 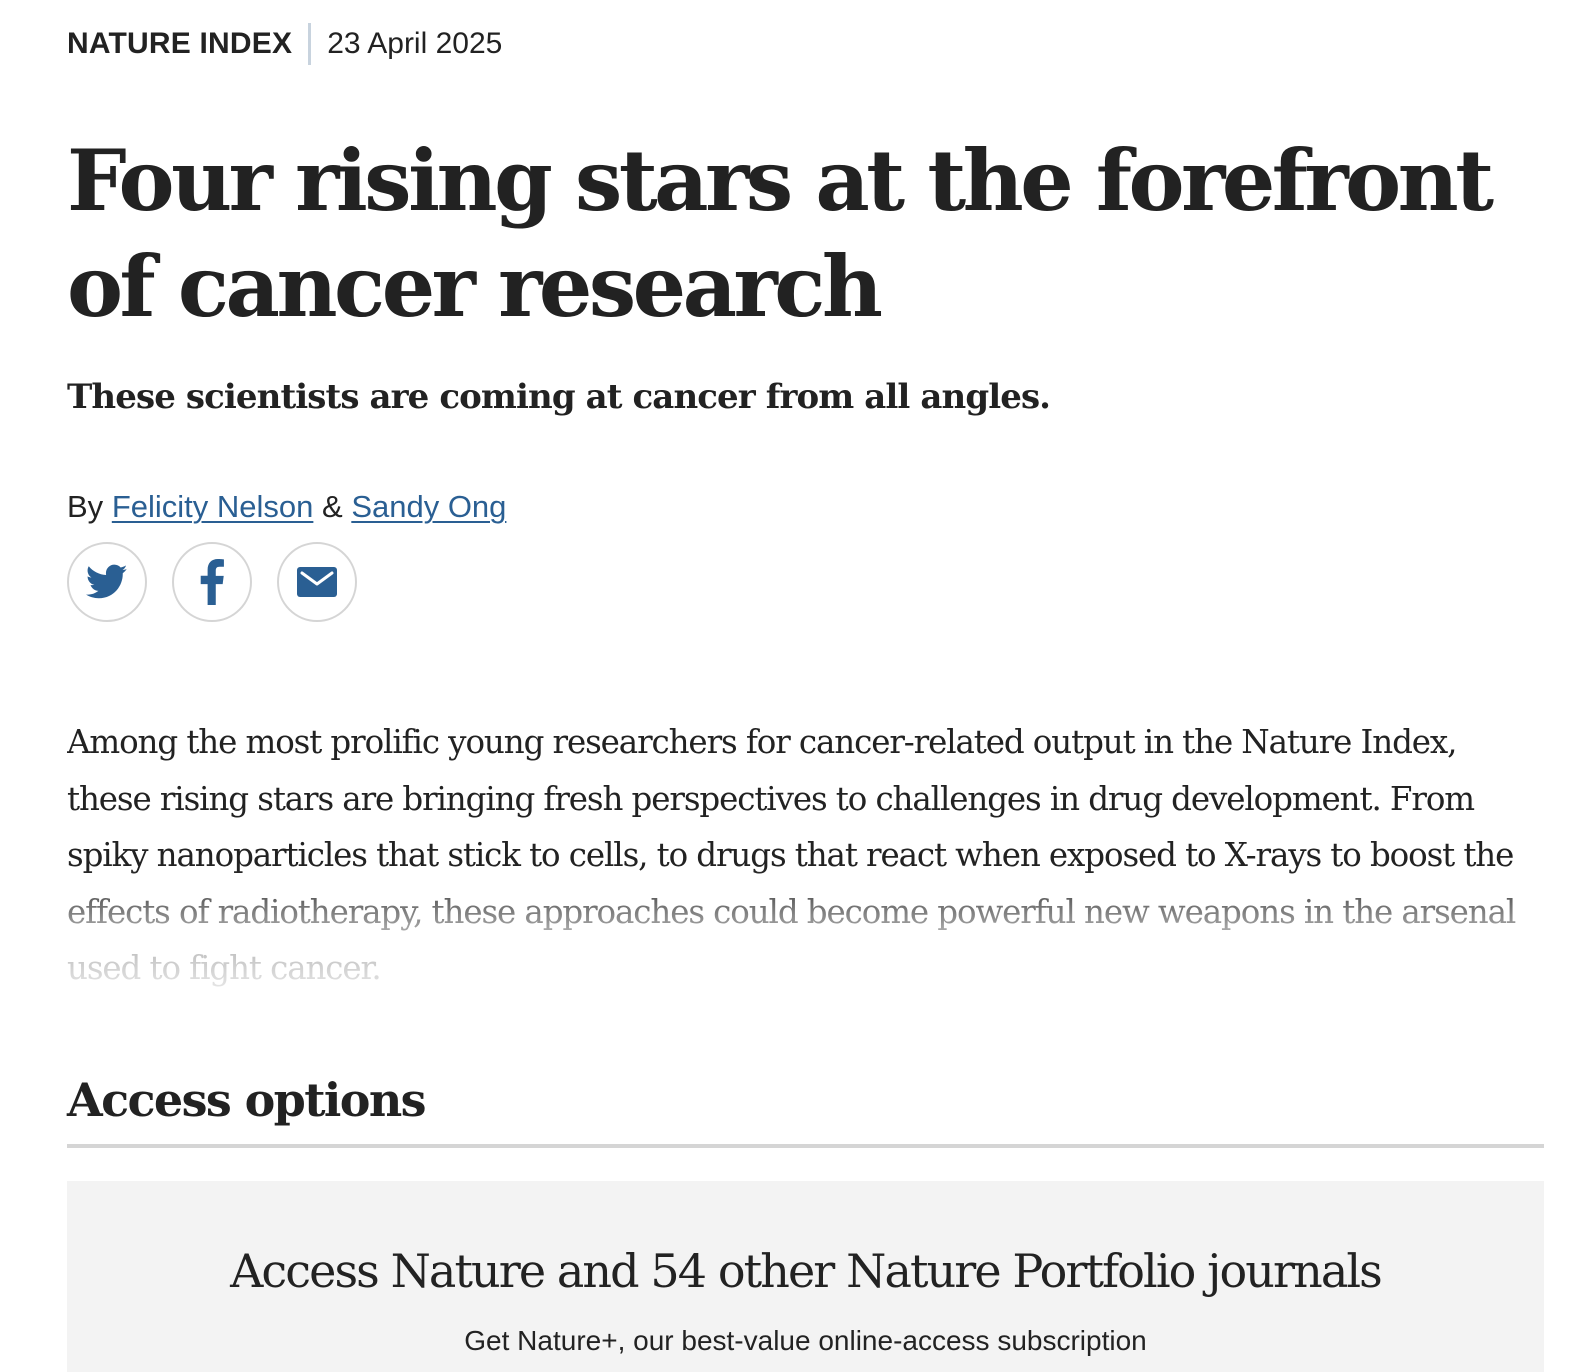 I want to click on publish-date: 23 April 2025, so click(x=415, y=43).